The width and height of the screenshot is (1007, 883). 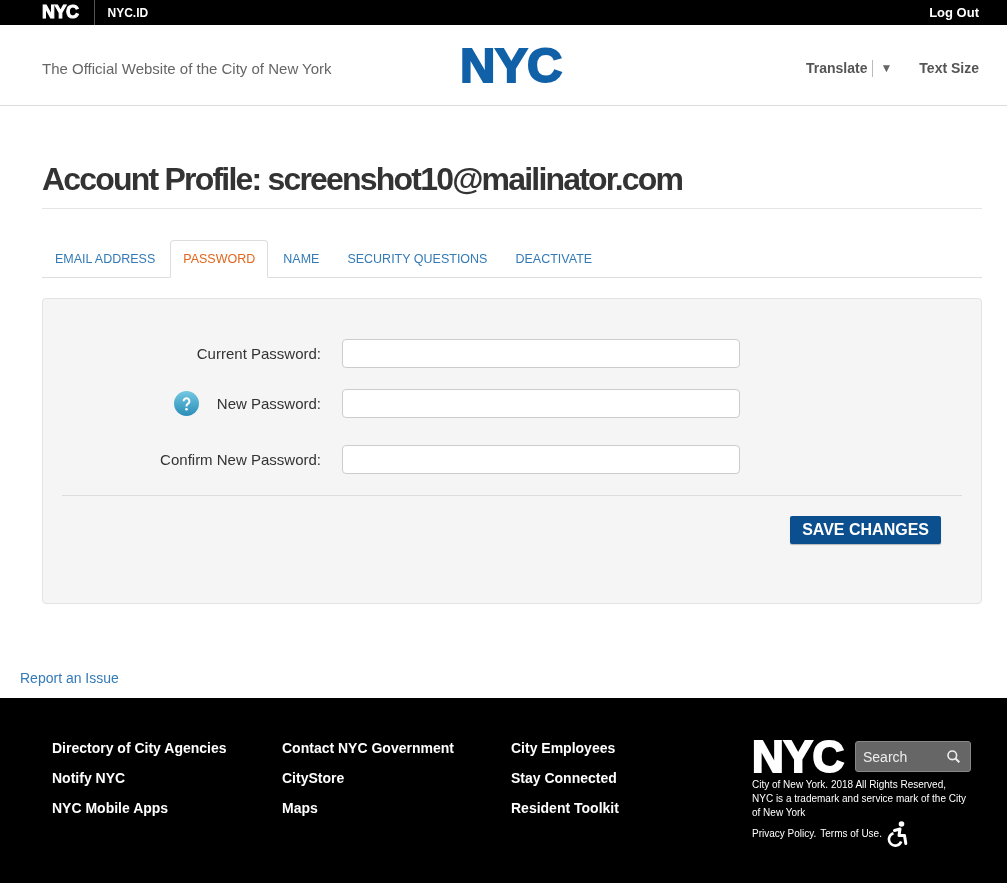 I want to click on footer-link: Maps, so click(x=300, y=808).